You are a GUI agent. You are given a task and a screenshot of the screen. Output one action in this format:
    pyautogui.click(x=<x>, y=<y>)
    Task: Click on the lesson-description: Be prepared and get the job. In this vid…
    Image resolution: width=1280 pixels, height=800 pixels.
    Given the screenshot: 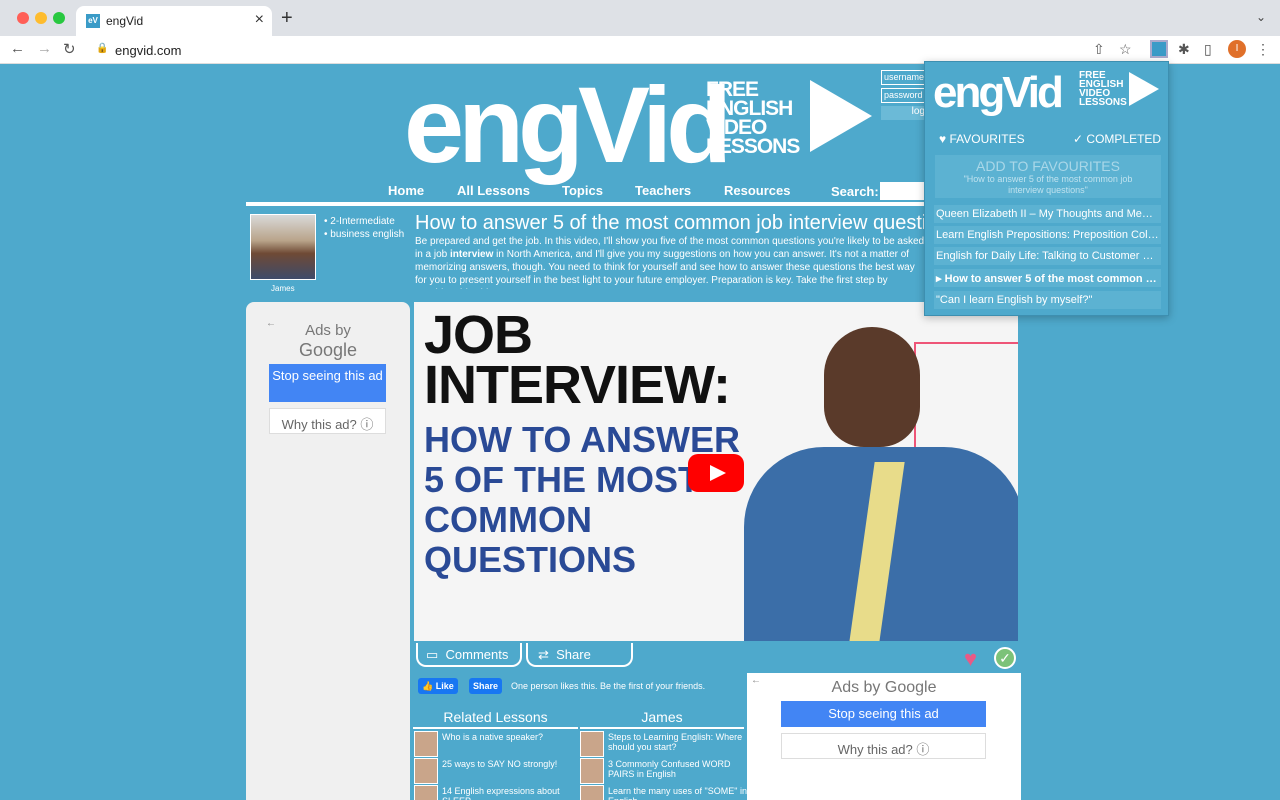 What is the action you would take?
    pyautogui.click(x=670, y=262)
    